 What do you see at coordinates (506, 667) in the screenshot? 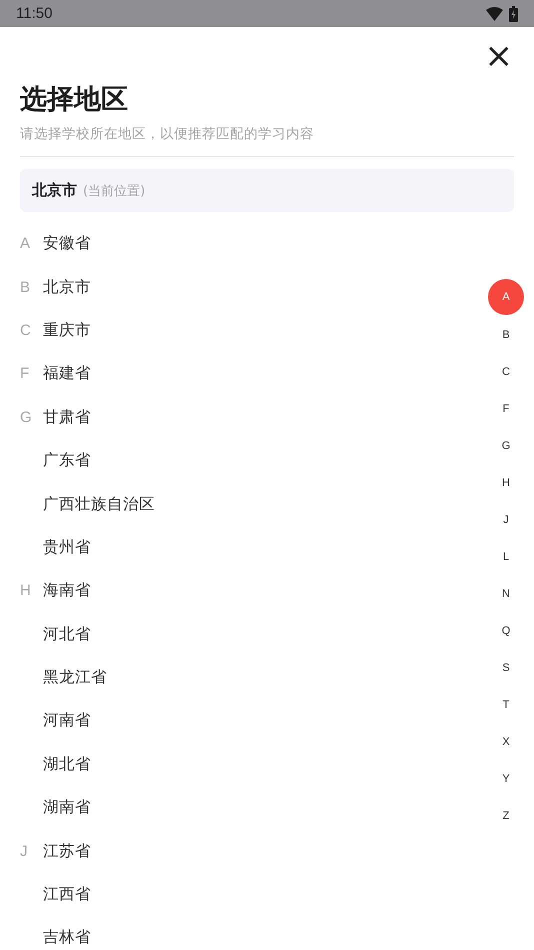
I see `index-letter: S` at bounding box center [506, 667].